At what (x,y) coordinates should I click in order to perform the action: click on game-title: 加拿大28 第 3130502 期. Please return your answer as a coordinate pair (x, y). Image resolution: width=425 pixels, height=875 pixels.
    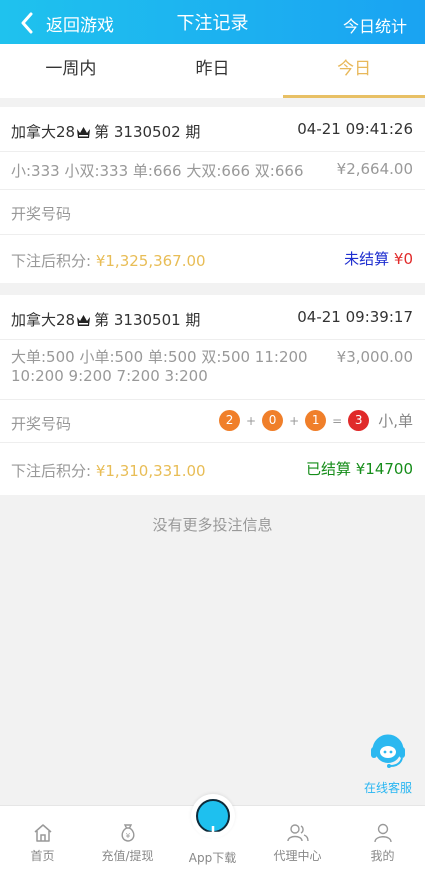
    Looking at the image, I should click on (105, 131).